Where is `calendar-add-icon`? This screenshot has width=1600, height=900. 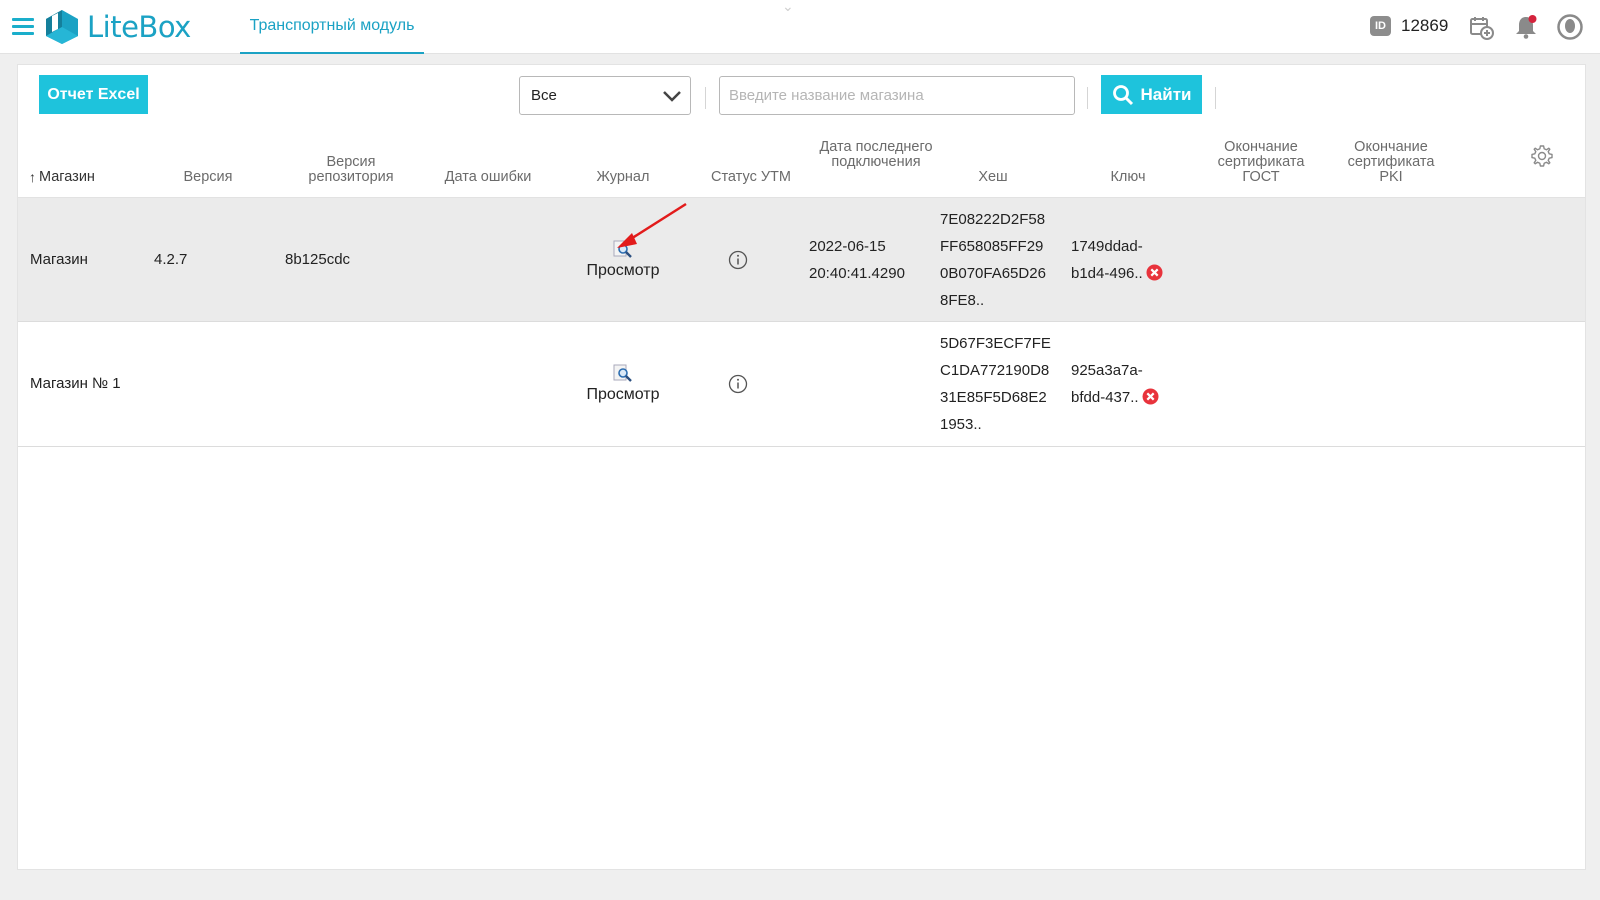
calendar-add-icon is located at coordinates (1481, 27).